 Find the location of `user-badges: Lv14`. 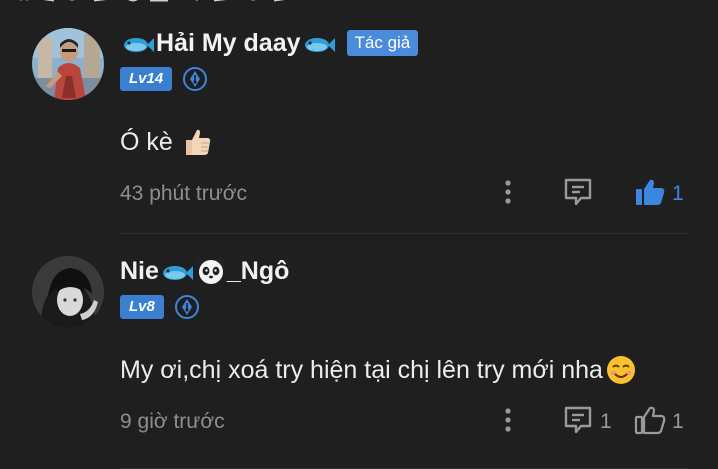

user-badges: Lv14 is located at coordinates (164, 79).